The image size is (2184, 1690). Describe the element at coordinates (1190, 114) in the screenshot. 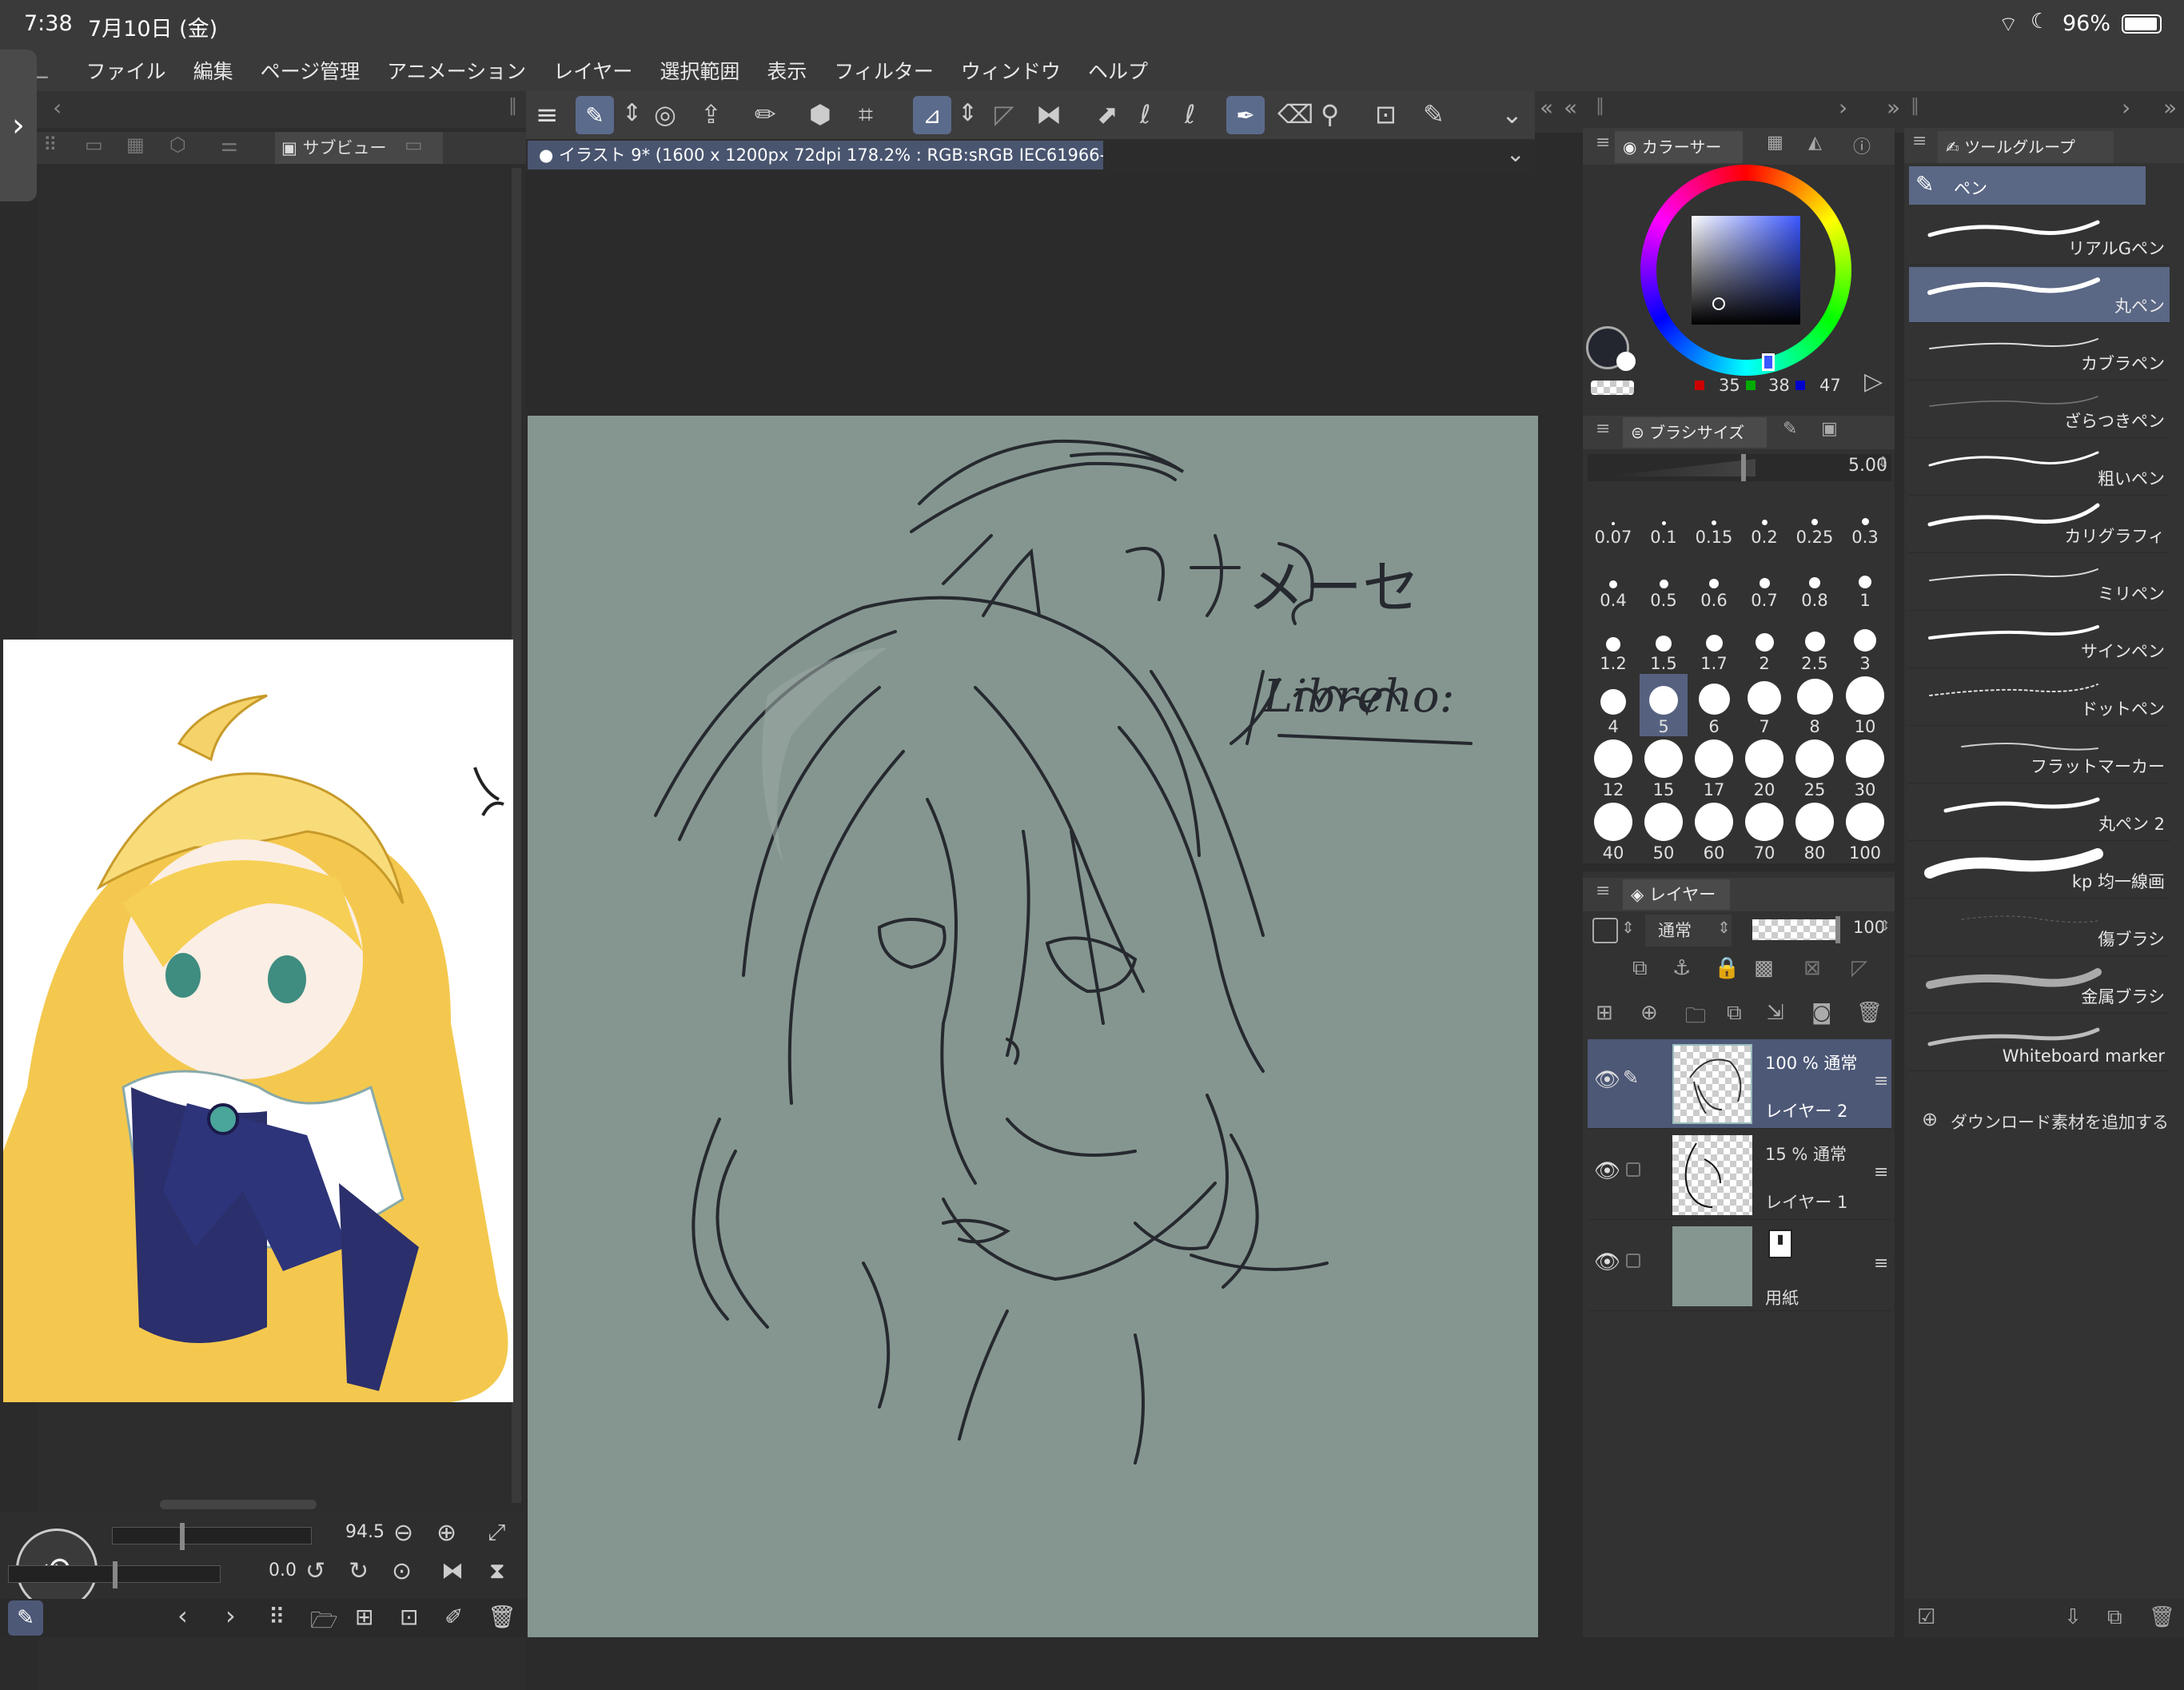

I see `lasso-2-icon: ℓ` at that location.